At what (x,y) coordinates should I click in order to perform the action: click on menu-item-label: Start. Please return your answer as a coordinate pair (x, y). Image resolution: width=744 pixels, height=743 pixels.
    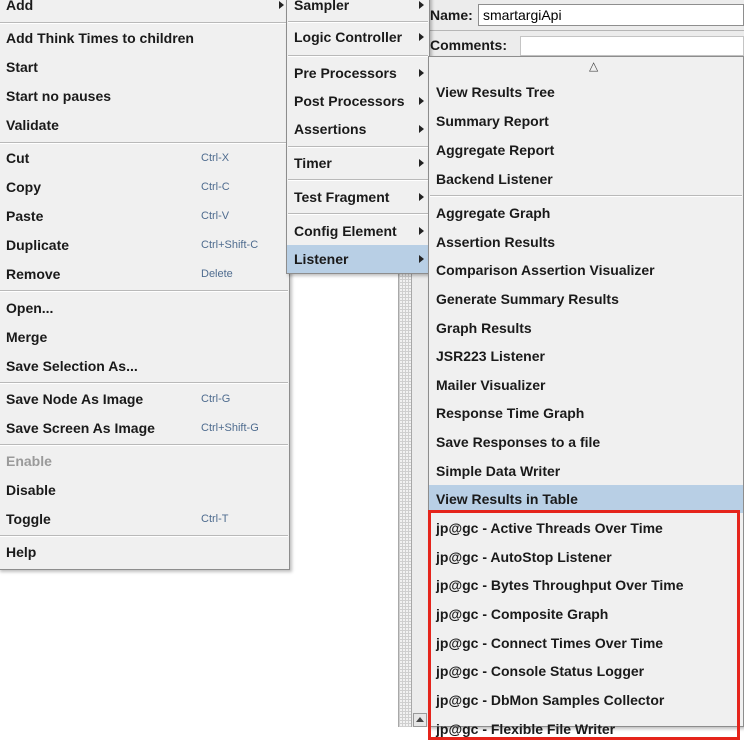
    Looking at the image, I should click on (22, 67).